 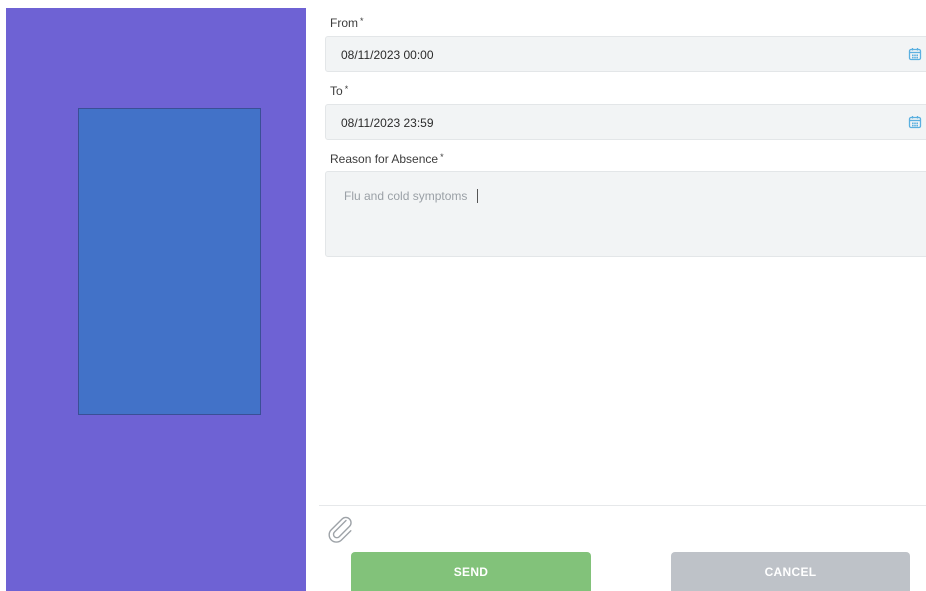 I want to click on to-date-value: 08/11/2023 23:59, so click(x=387, y=123).